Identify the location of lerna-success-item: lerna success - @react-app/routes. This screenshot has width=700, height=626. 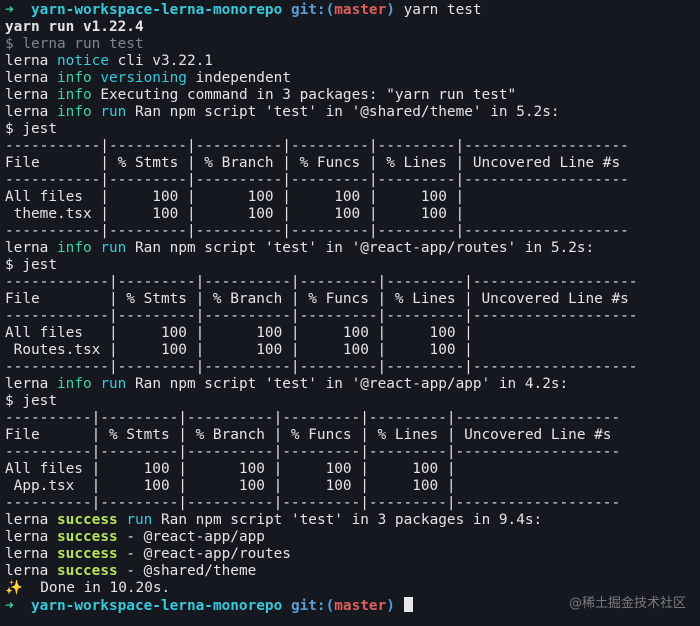
(148, 554).